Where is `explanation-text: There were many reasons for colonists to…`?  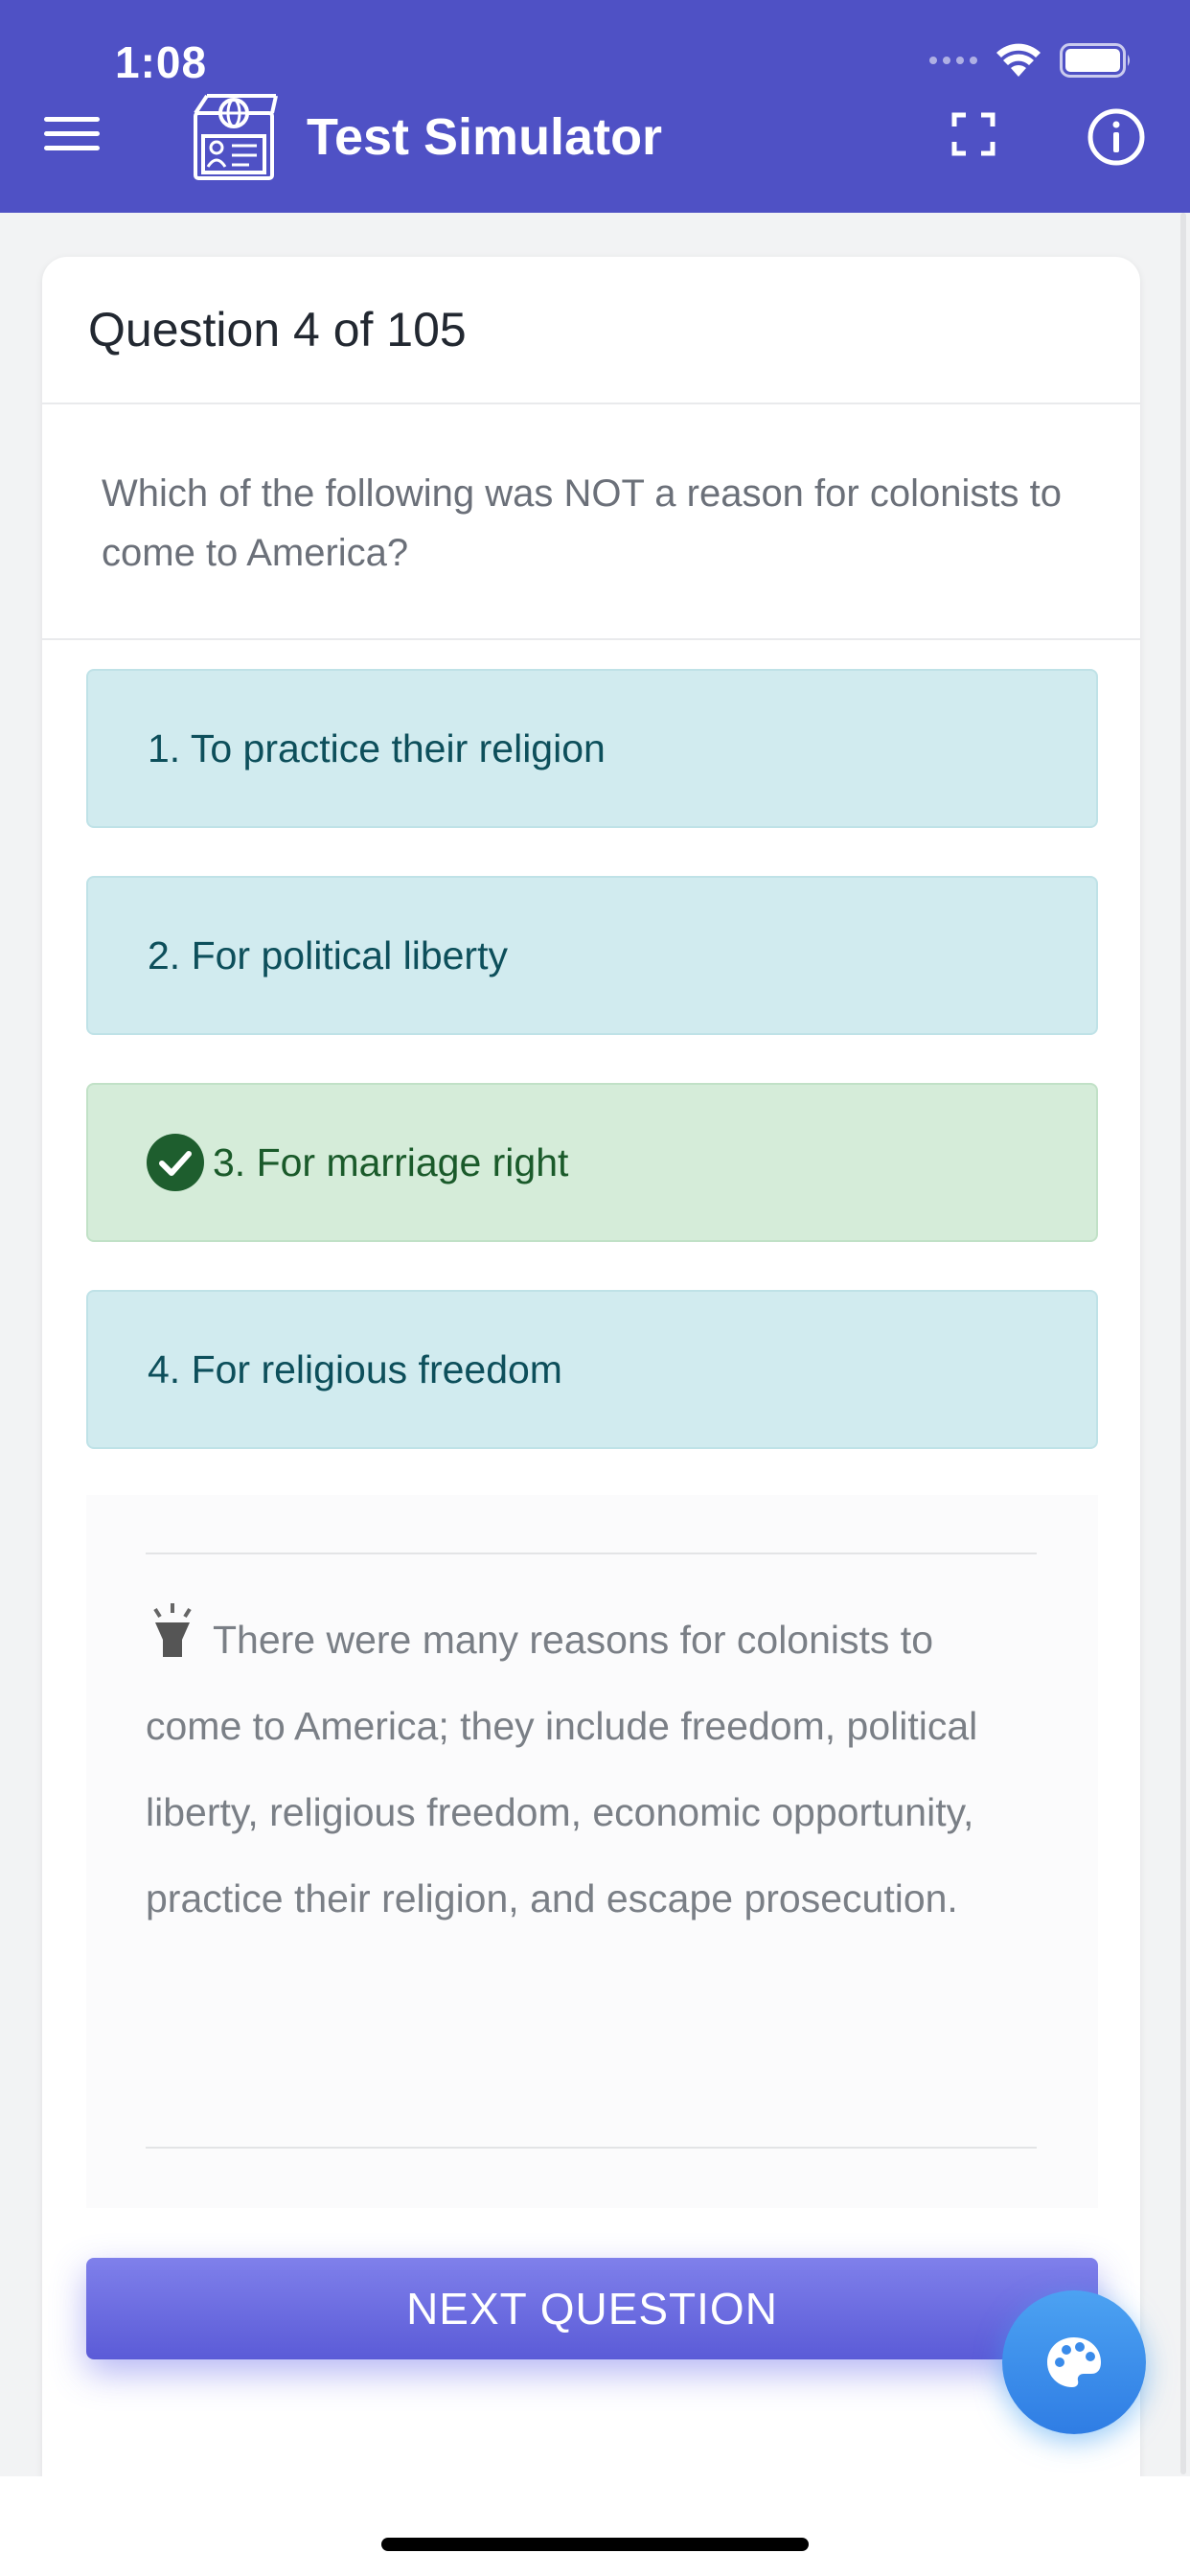 explanation-text: There were many reasons for colonists to… is located at coordinates (591, 1769).